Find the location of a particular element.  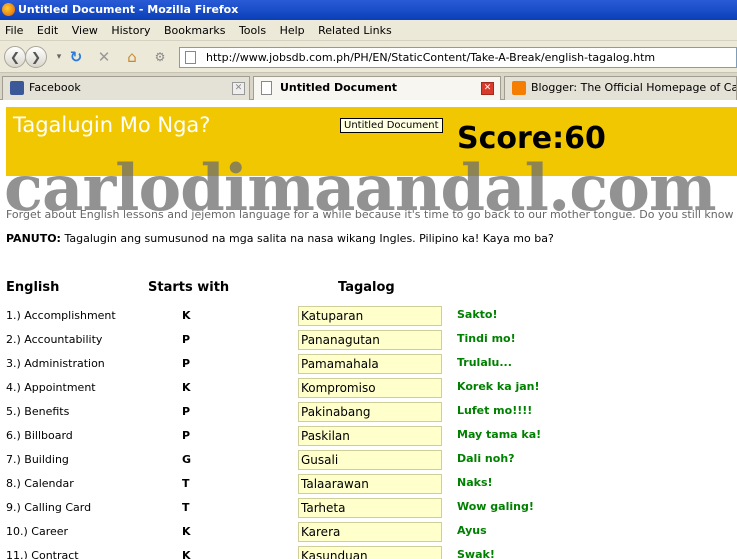

feedback-text: Naks! is located at coordinates (475, 482).